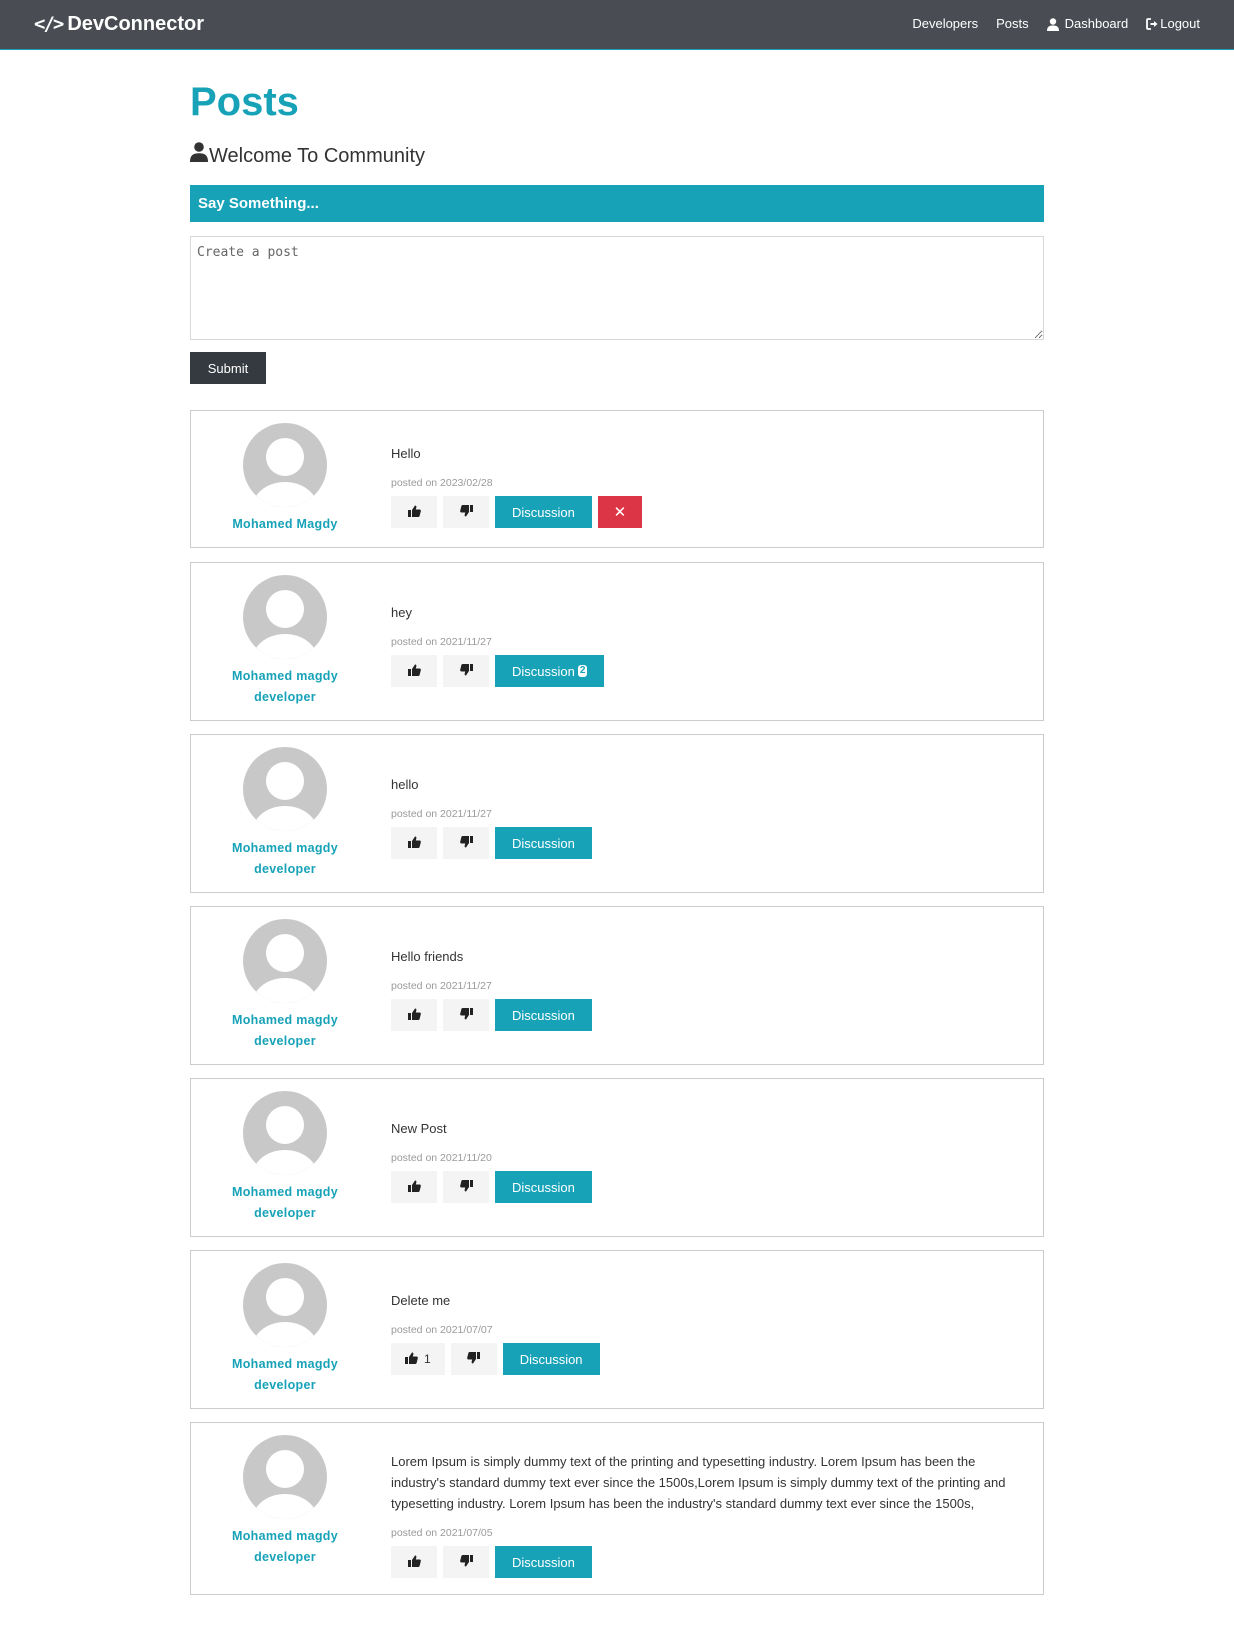 This screenshot has width=1234, height=1648. Describe the element at coordinates (1152, 24) in the screenshot. I see `sign-out-icon` at that location.